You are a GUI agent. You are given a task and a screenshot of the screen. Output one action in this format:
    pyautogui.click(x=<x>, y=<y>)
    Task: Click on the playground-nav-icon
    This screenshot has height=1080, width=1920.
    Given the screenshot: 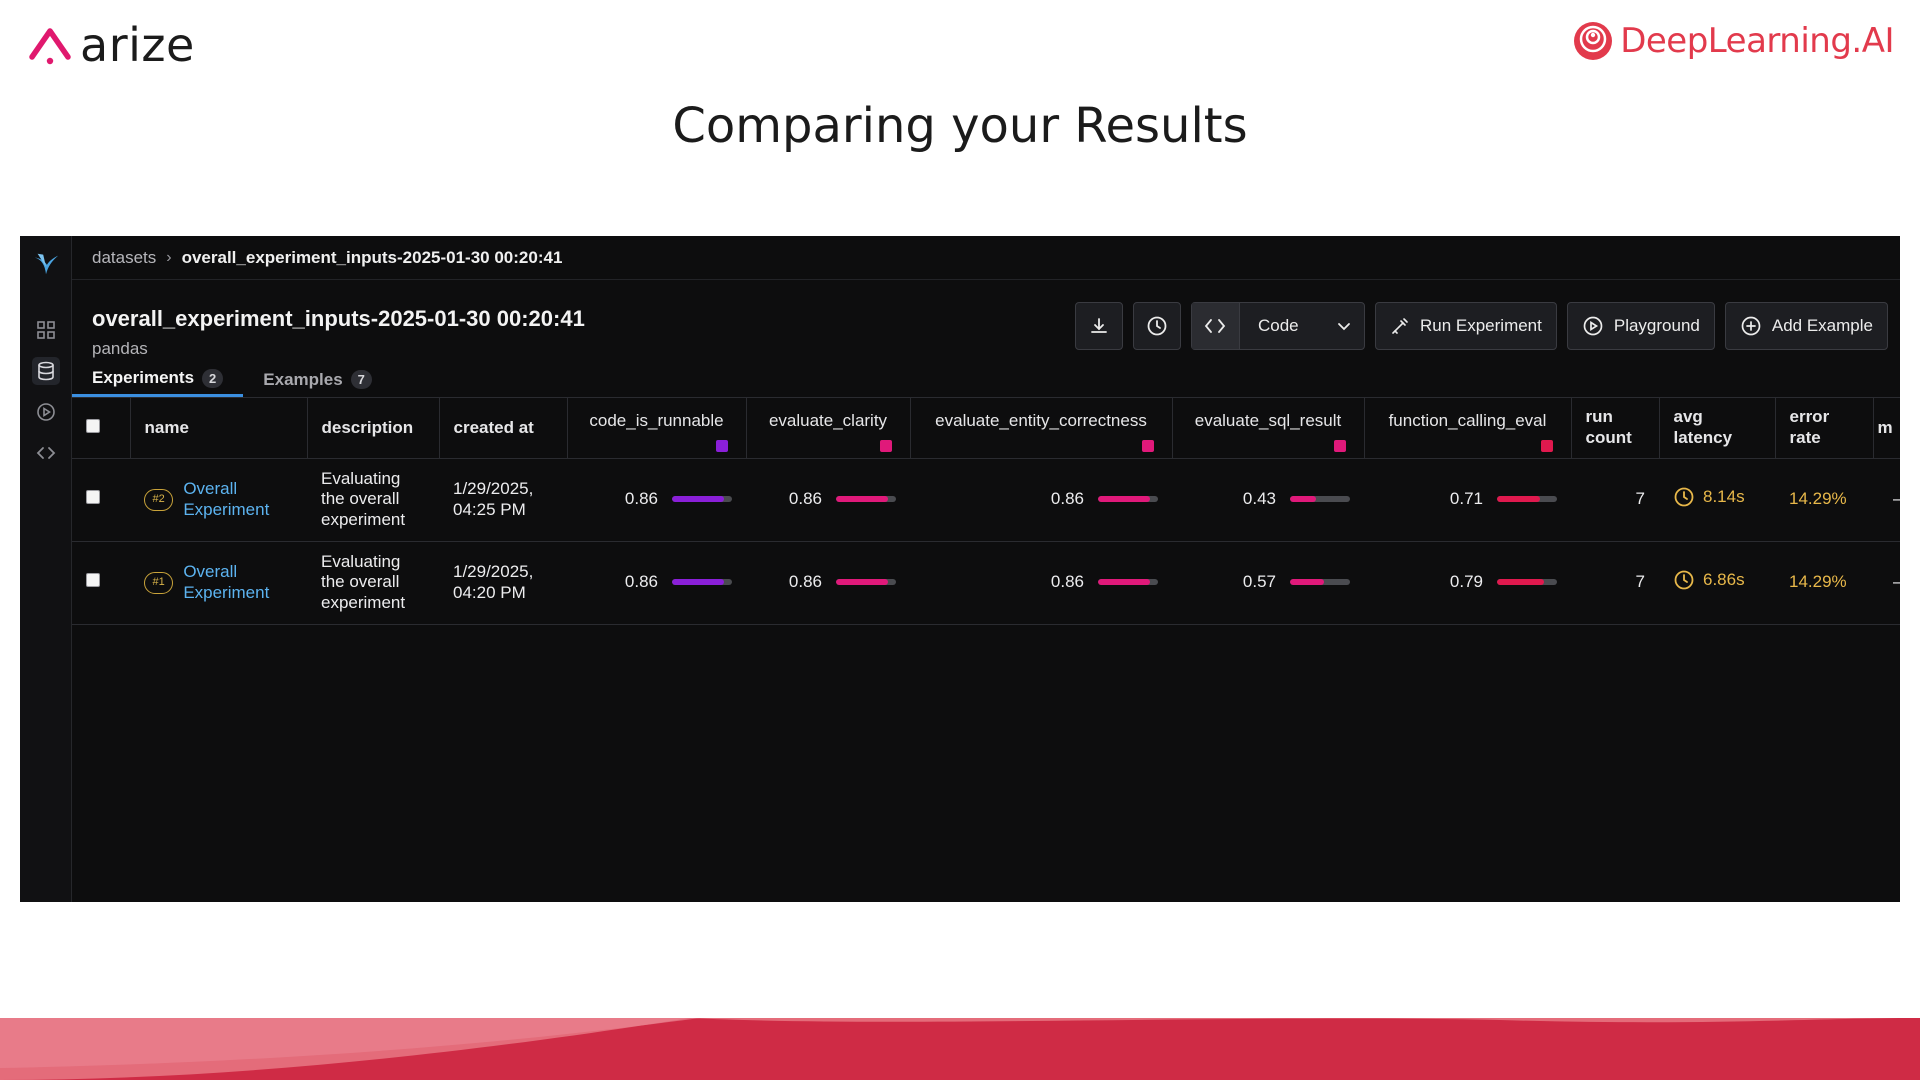 What is the action you would take?
    pyautogui.click(x=46, y=412)
    